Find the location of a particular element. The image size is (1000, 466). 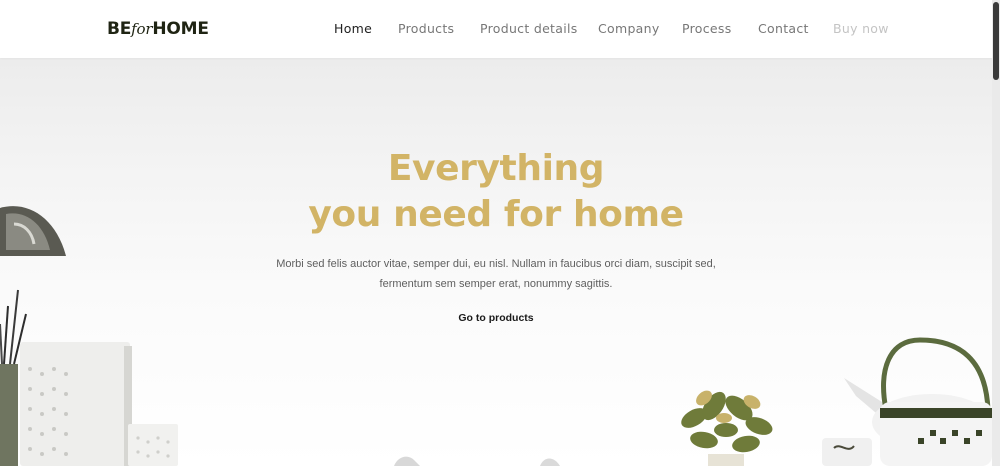

nav-company-link: Company is located at coordinates (629, 29).